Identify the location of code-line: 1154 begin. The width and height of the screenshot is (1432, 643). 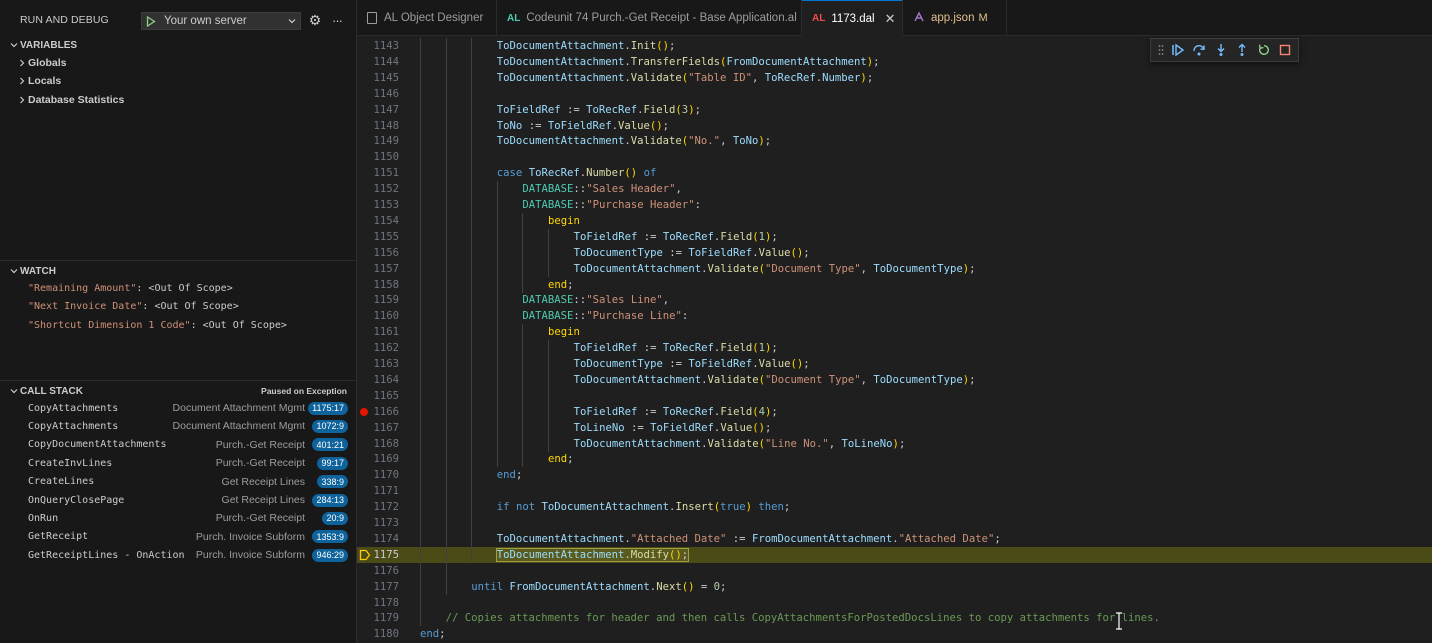
(894, 220).